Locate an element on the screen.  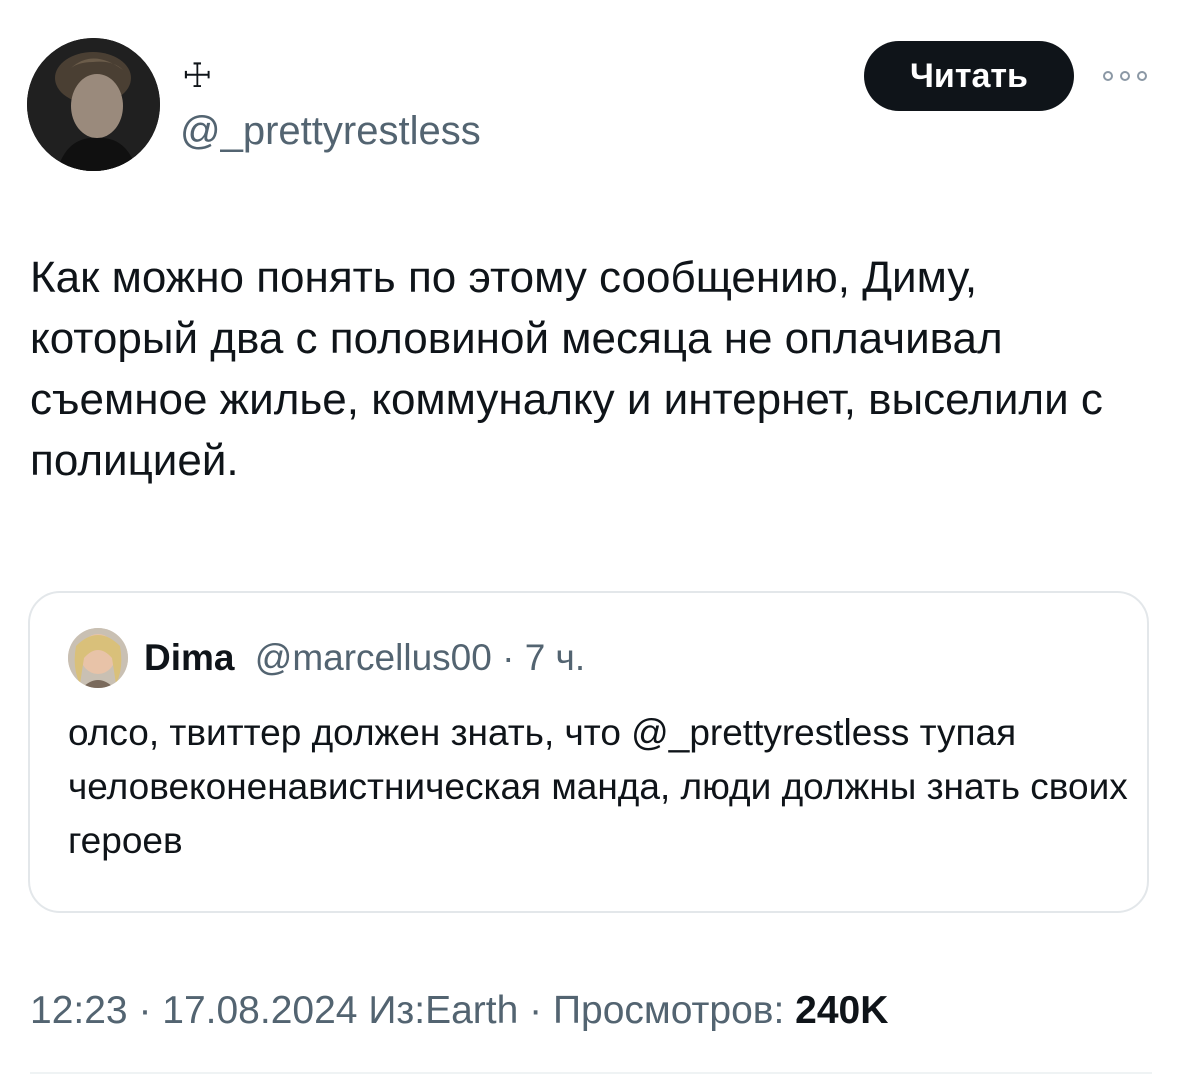
views-count: 240K is located at coordinates (841, 1010).